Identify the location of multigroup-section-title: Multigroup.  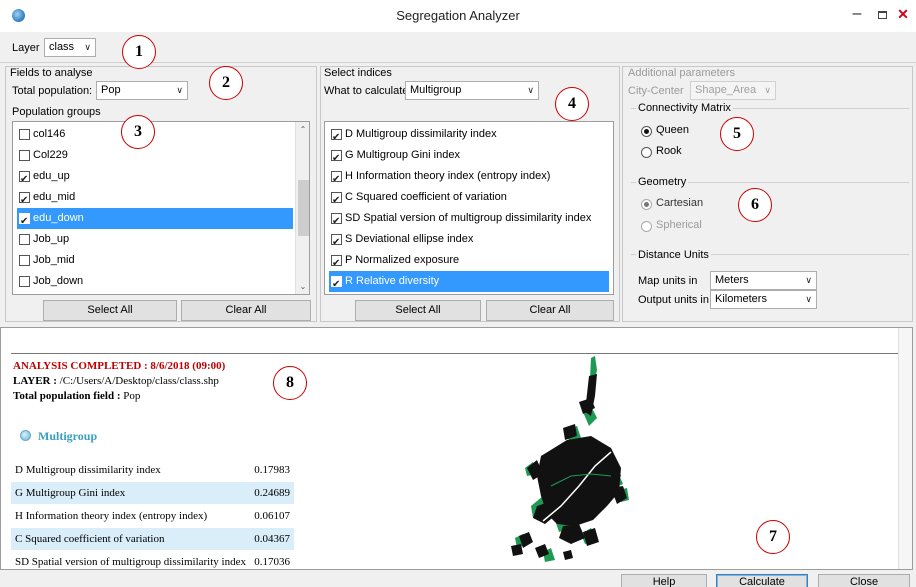
(68, 436).